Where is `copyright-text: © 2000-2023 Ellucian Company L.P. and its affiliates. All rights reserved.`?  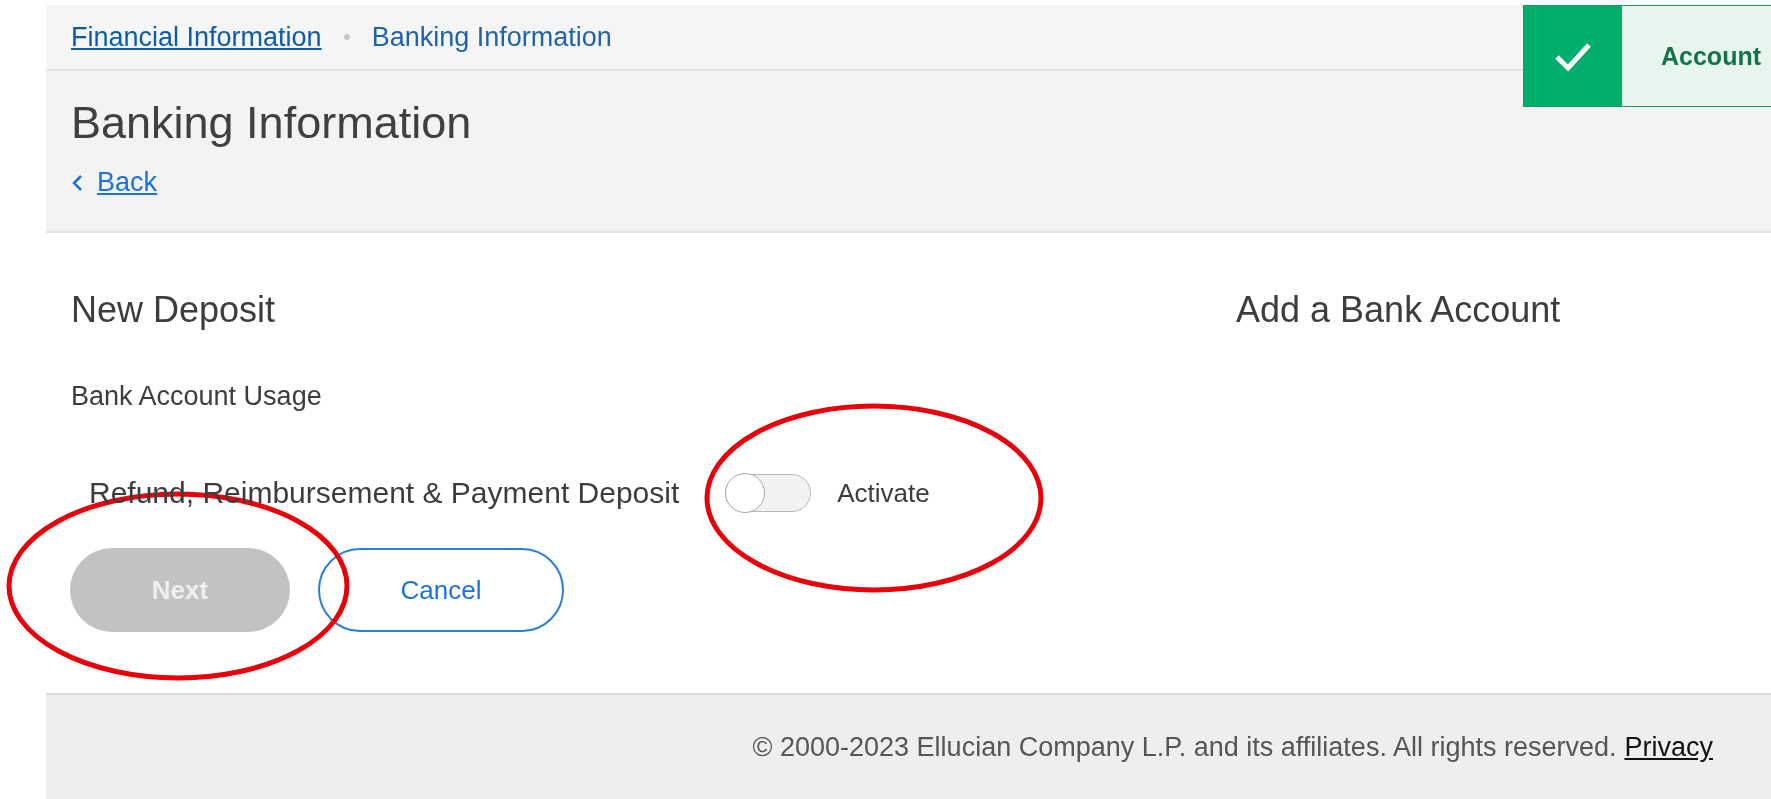
copyright-text: © 2000-2023 Ellucian Company L.P. and its affiliates. All rights reserved. is located at coordinates (1184, 747).